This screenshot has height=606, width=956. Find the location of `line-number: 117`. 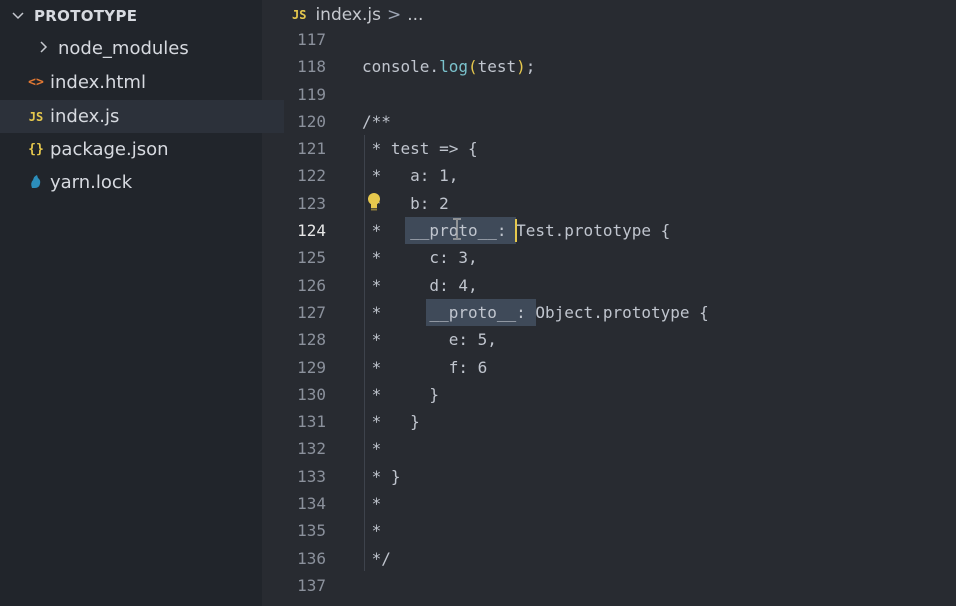

line-number: 117 is located at coordinates (311, 39).